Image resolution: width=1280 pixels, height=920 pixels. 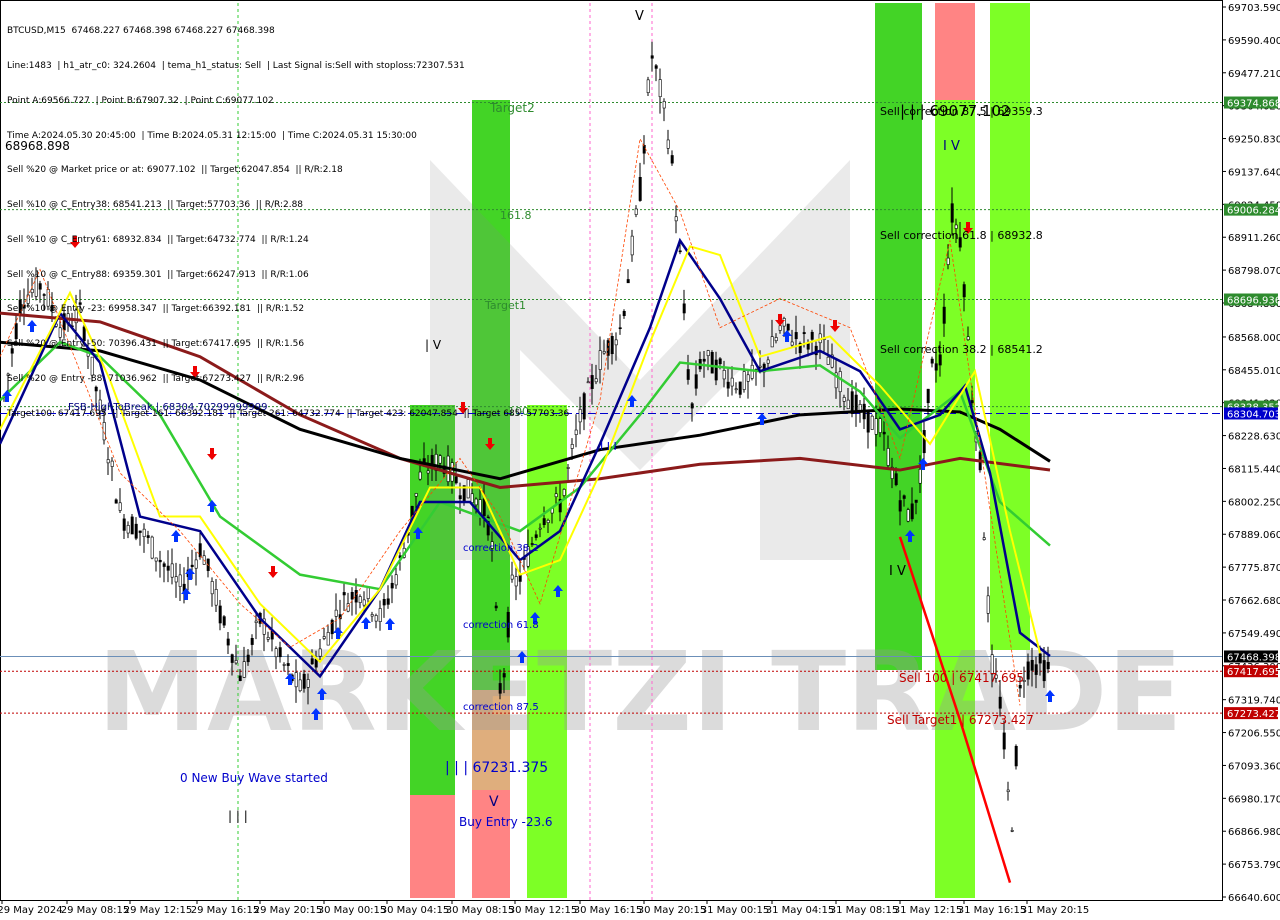 I want to click on chart-annotation: correction 61.8, so click(x=501, y=625).